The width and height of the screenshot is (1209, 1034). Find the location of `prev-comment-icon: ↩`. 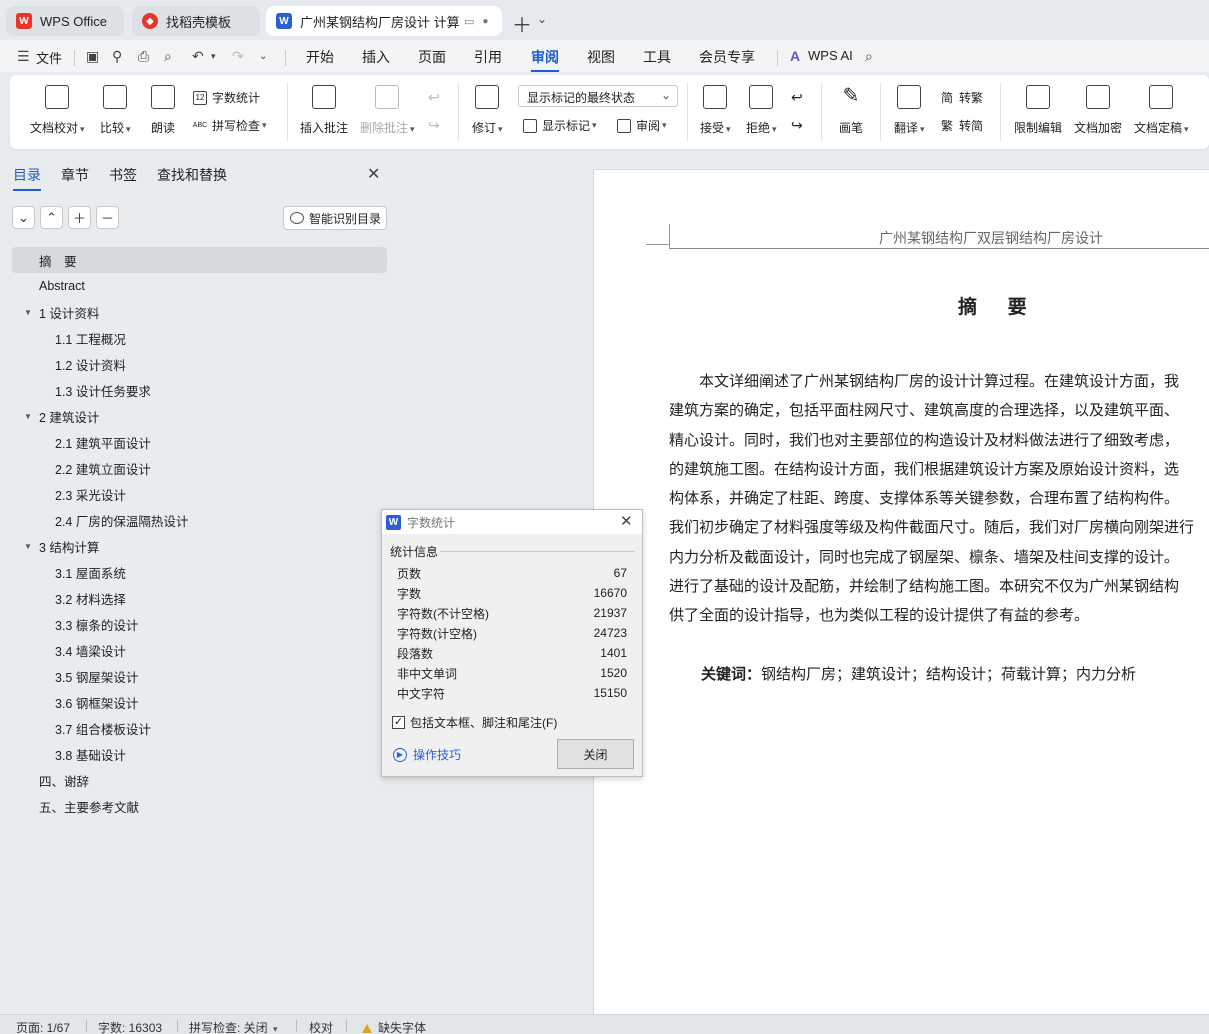

prev-comment-icon: ↩ is located at coordinates (434, 97).